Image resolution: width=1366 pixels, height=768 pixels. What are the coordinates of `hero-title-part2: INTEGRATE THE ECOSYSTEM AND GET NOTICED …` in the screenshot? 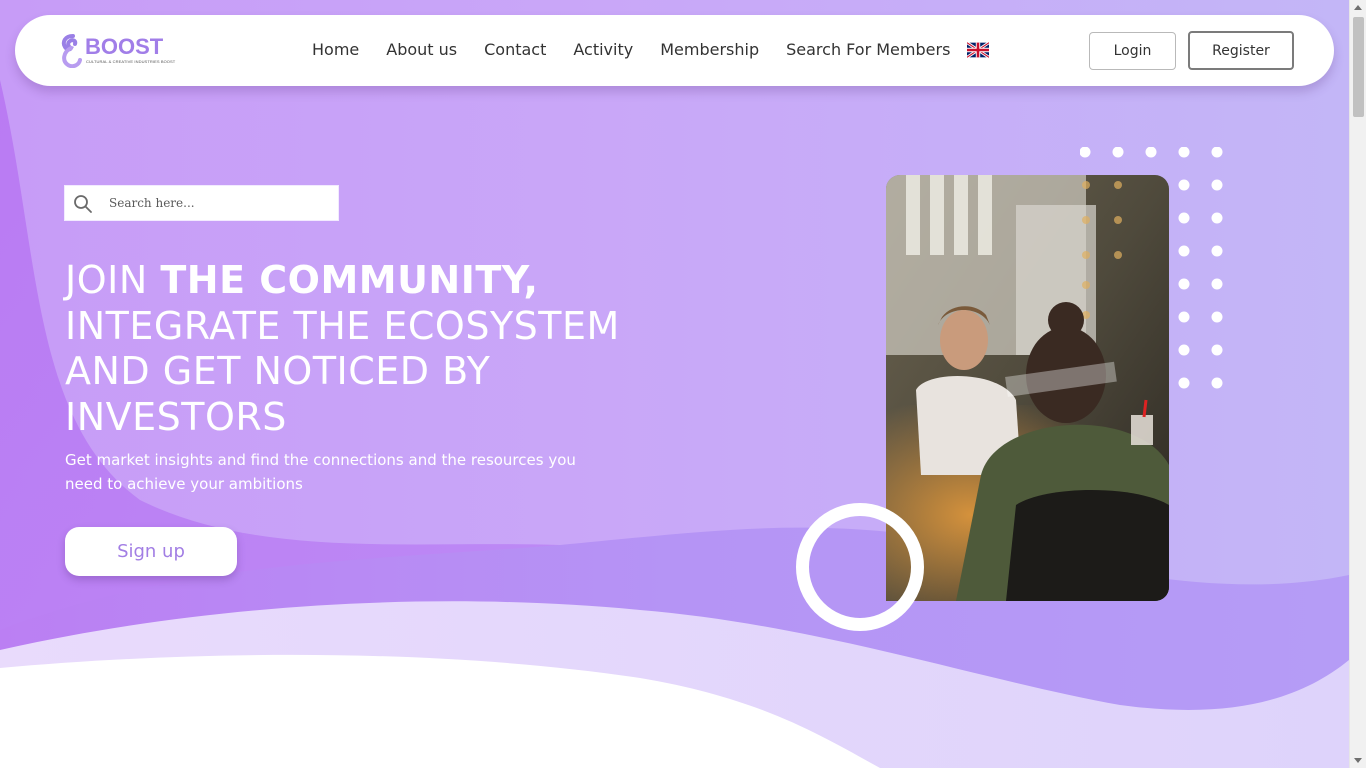 It's located at (342, 371).